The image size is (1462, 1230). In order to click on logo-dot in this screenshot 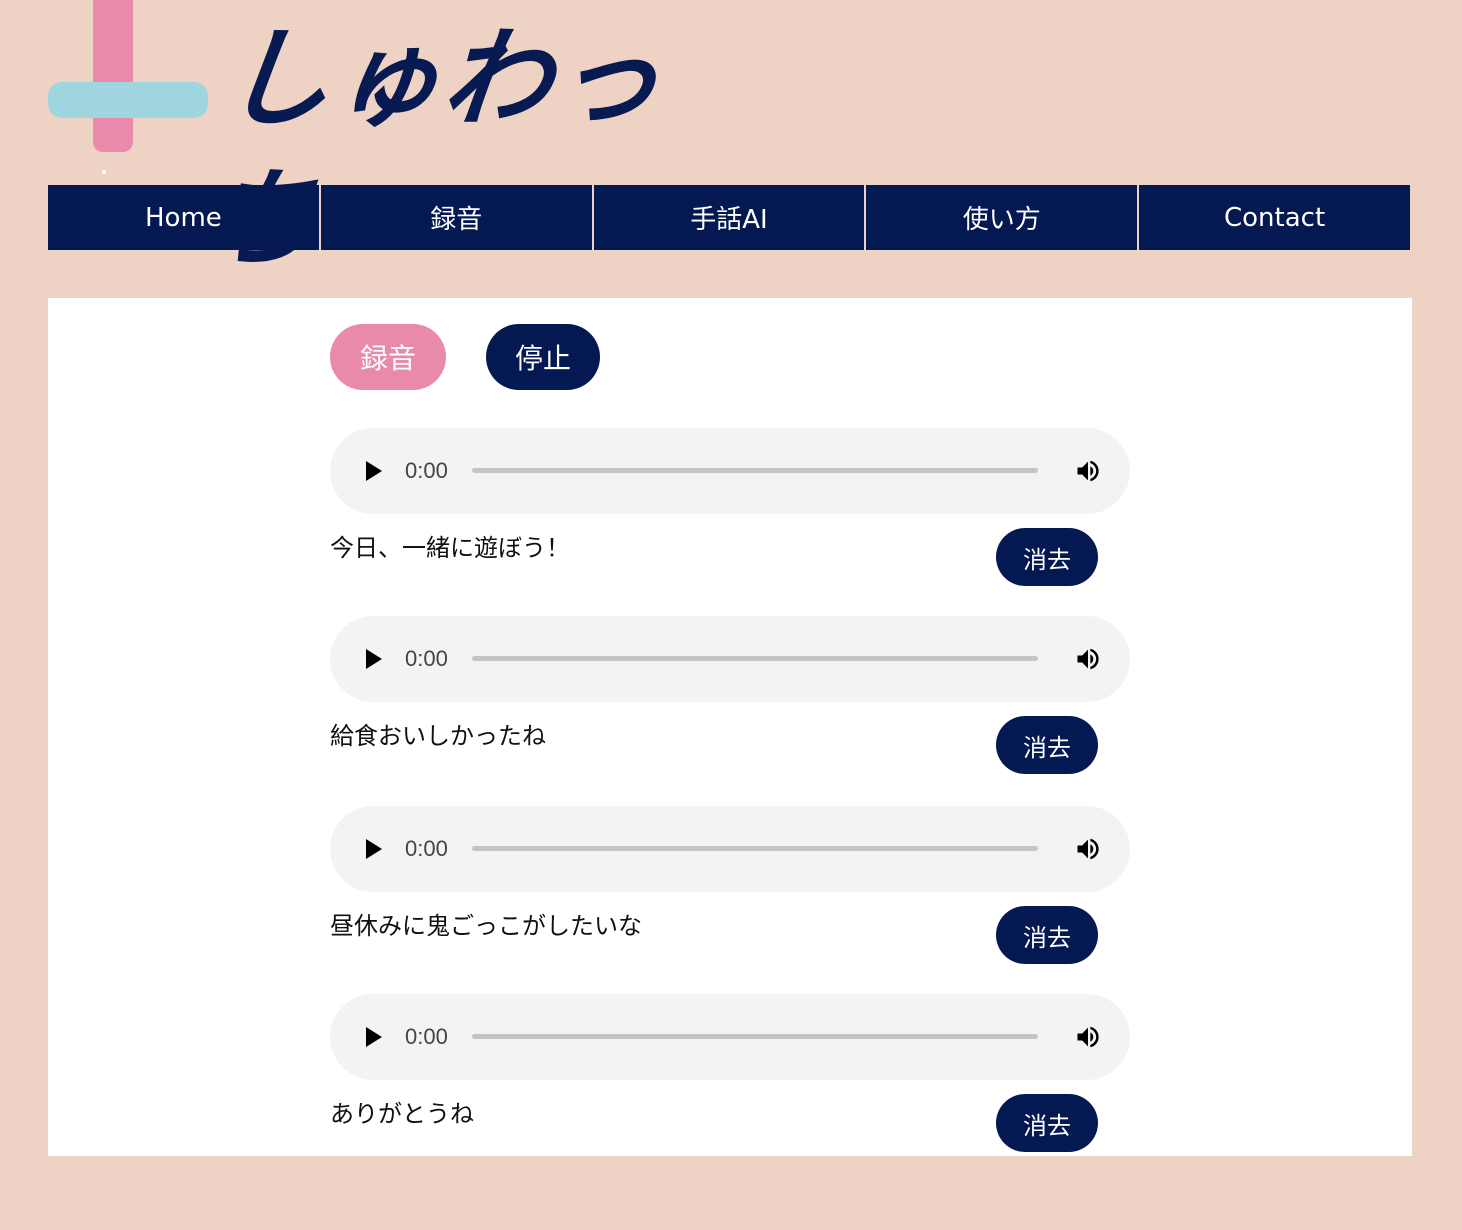, I will do `click(104, 172)`.